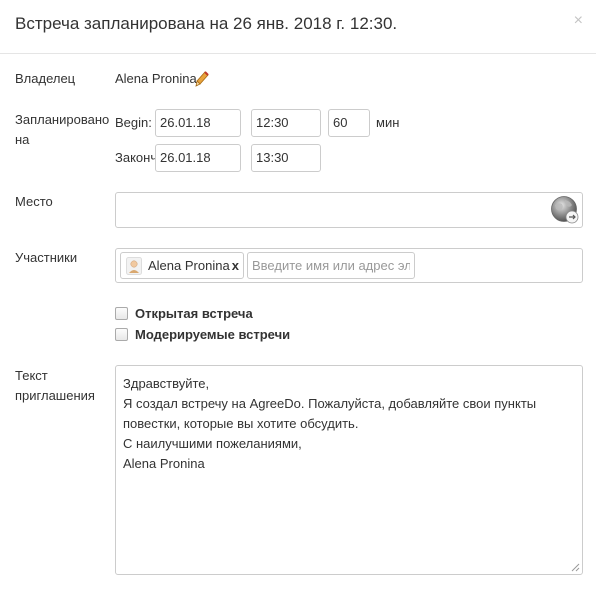  What do you see at coordinates (349, 210) in the screenshot?
I see `place-input` at bounding box center [349, 210].